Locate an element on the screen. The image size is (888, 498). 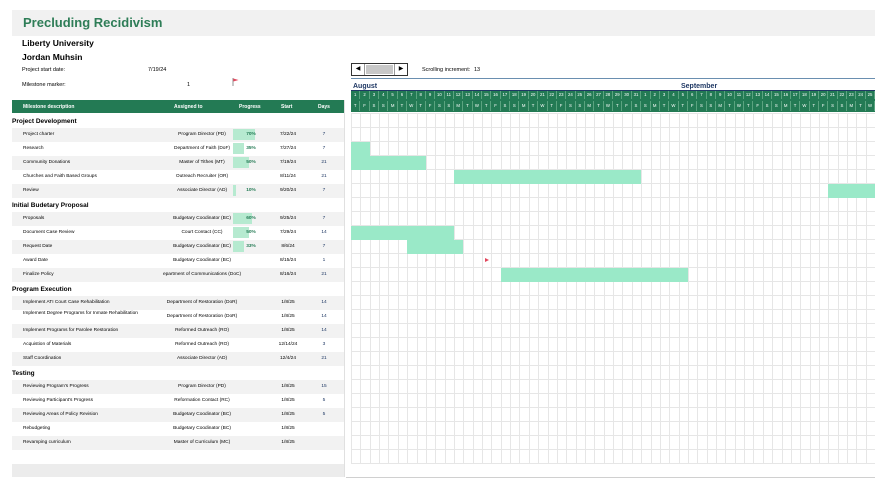
progress-value: 70% is located at coordinates (251, 135).